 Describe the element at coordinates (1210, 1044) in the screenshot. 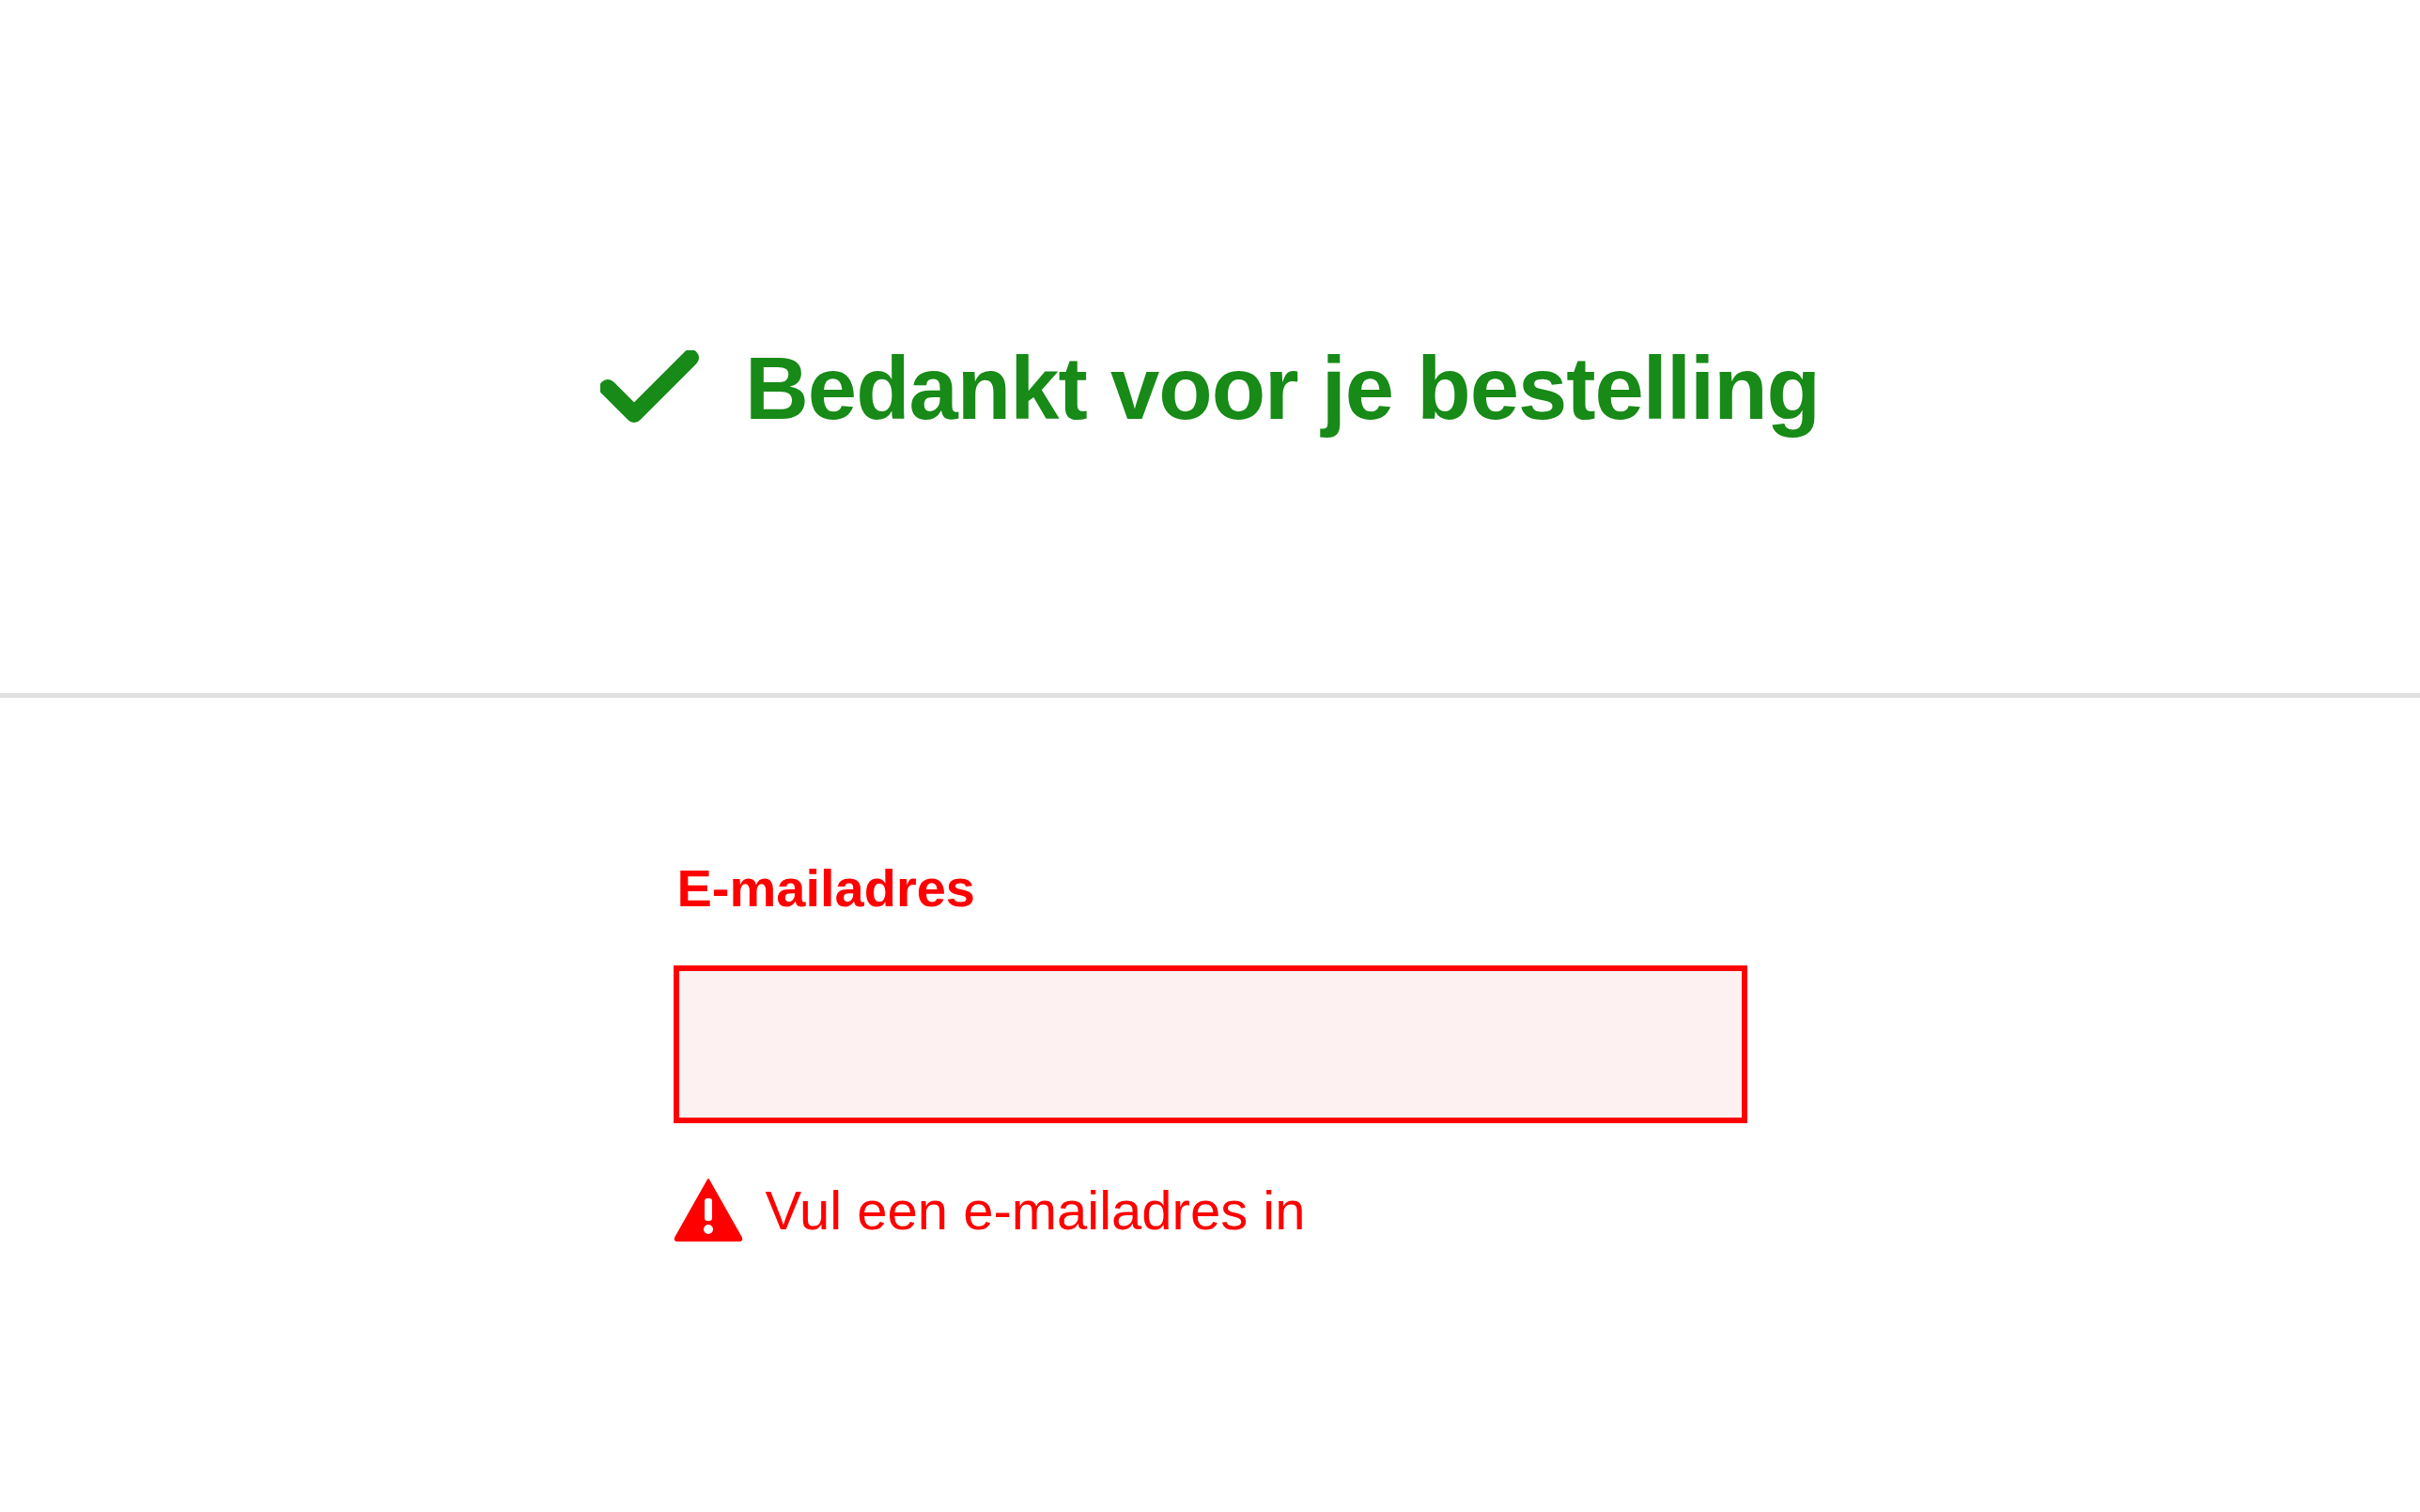

I see `email-input-field` at that location.